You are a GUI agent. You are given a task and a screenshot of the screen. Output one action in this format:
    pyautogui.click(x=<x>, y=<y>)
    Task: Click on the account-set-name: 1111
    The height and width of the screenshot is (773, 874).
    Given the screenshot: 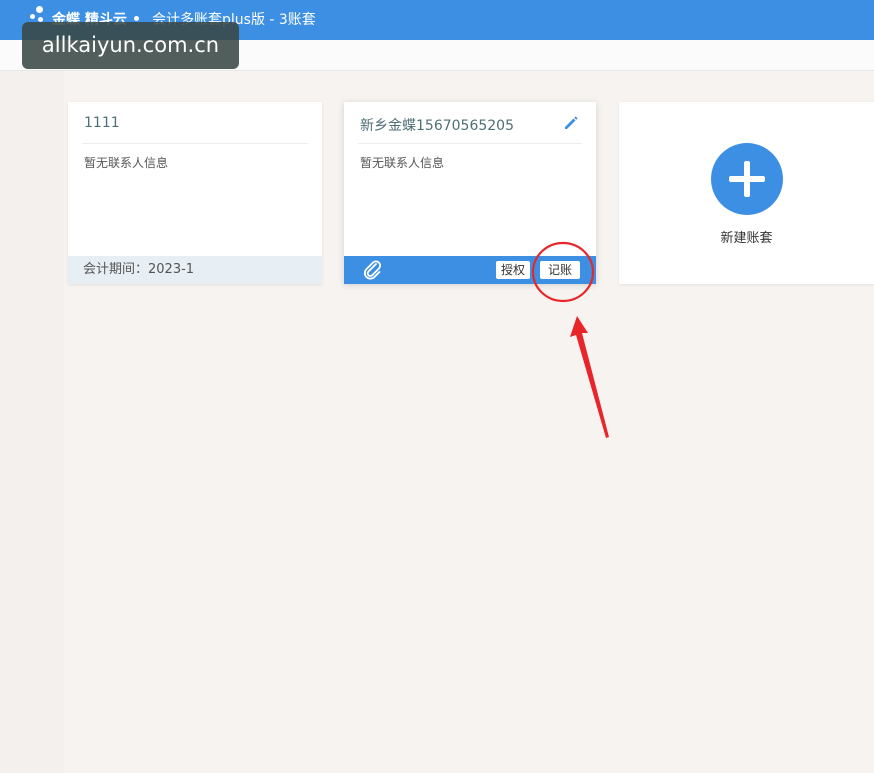 What is the action you would take?
    pyautogui.click(x=102, y=123)
    